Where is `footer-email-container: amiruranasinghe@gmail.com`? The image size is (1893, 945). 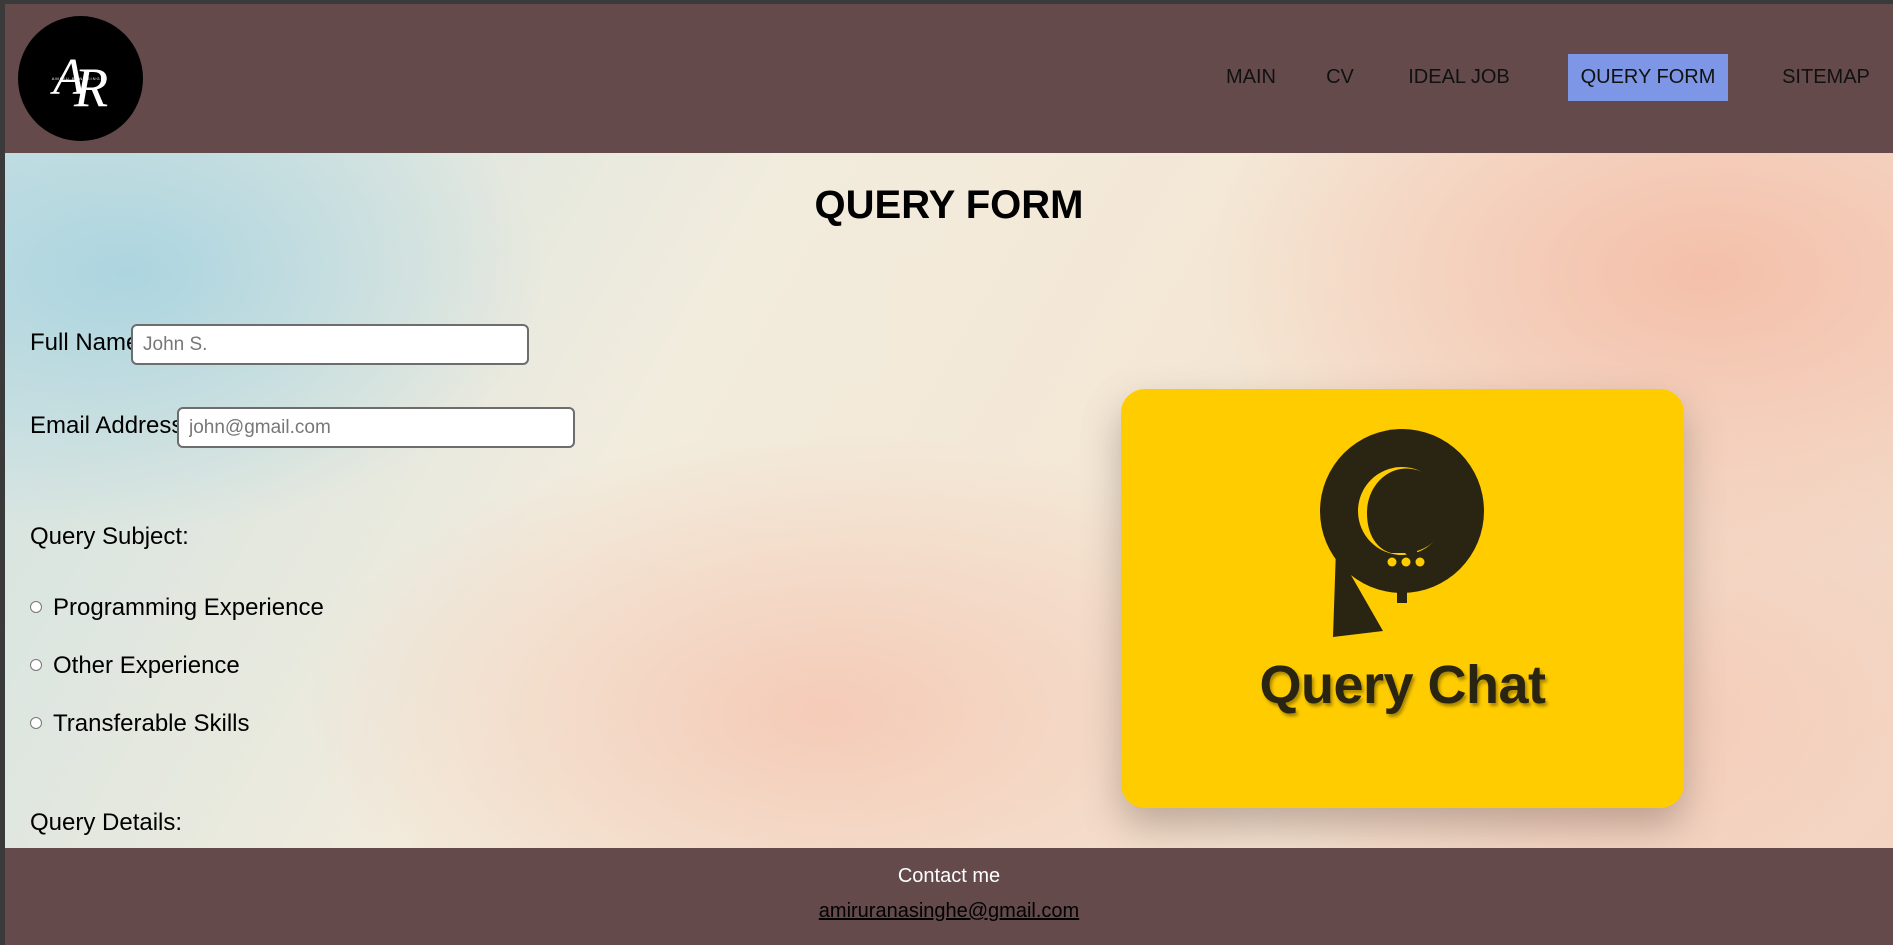 footer-email-container: amiruranasinghe@gmail.com is located at coordinates (949, 911).